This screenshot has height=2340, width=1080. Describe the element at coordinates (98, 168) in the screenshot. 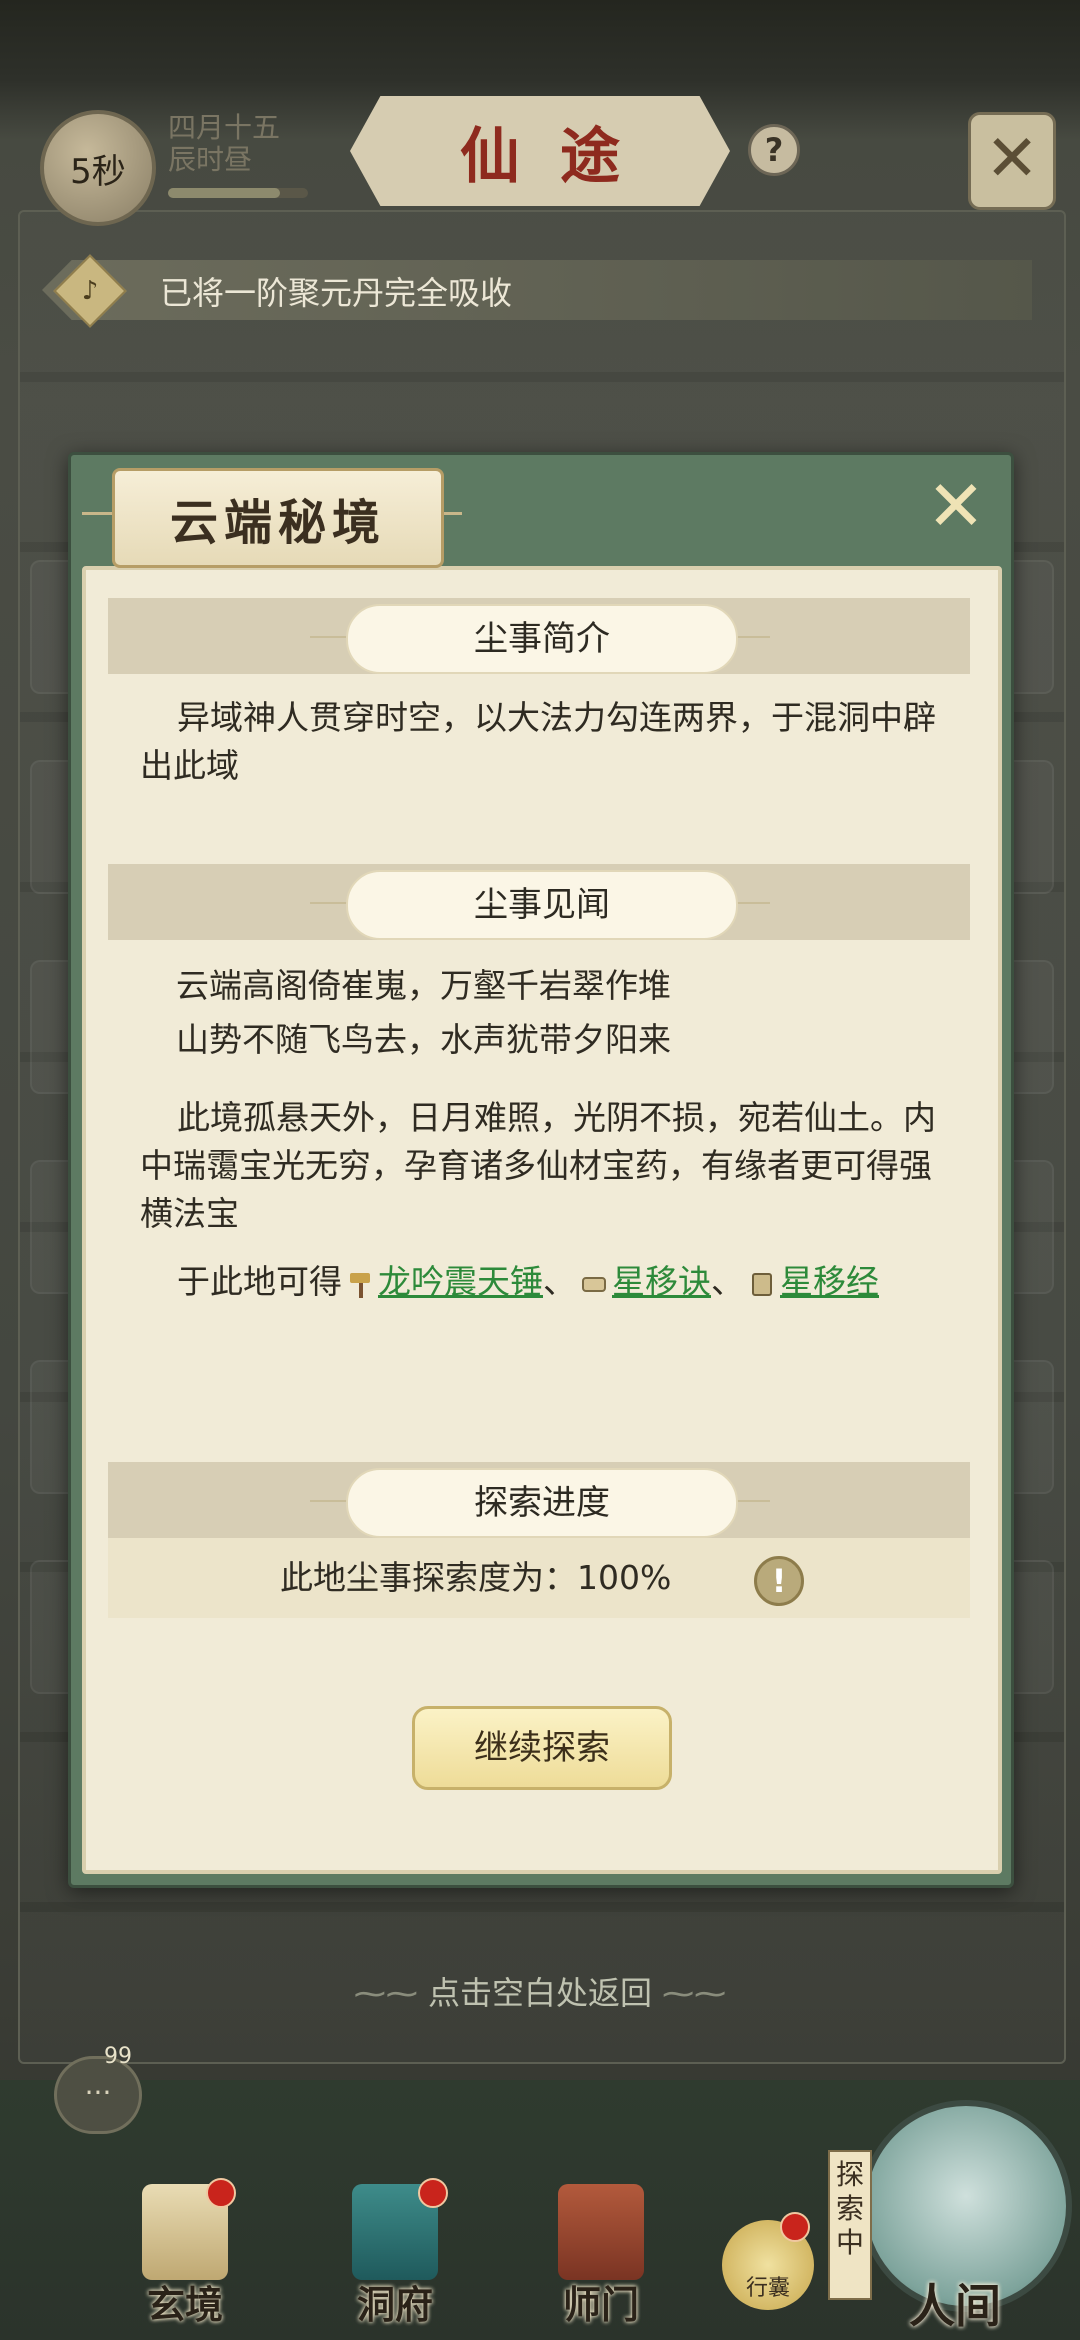

I see `countdown-timer: 5秒` at that location.